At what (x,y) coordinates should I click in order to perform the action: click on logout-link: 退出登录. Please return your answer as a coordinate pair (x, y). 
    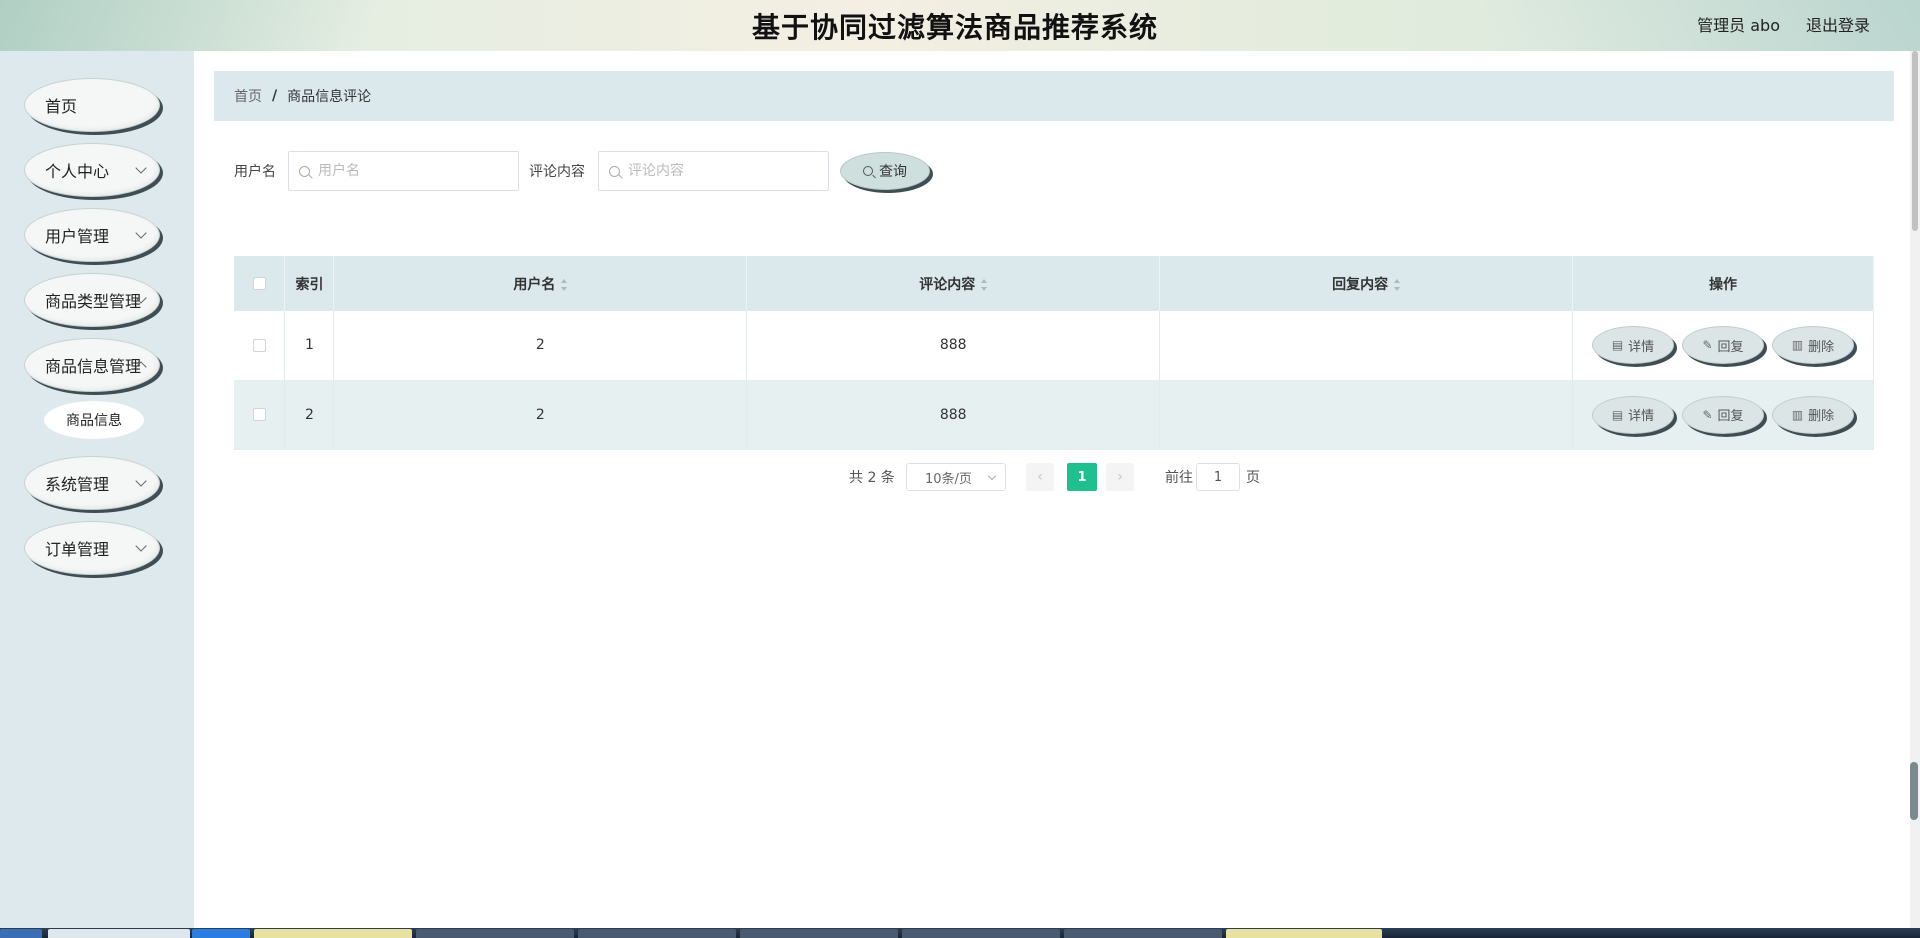
    Looking at the image, I should click on (1838, 24).